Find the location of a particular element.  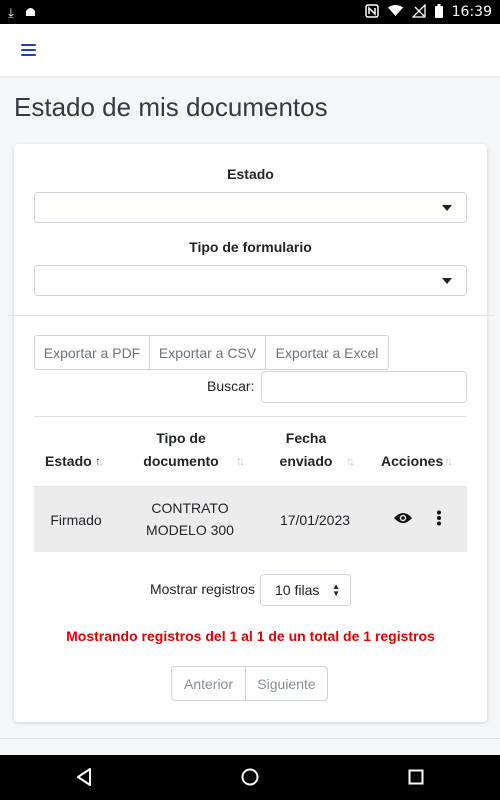

pagination: Anterior Siguiente is located at coordinates (249, 683).